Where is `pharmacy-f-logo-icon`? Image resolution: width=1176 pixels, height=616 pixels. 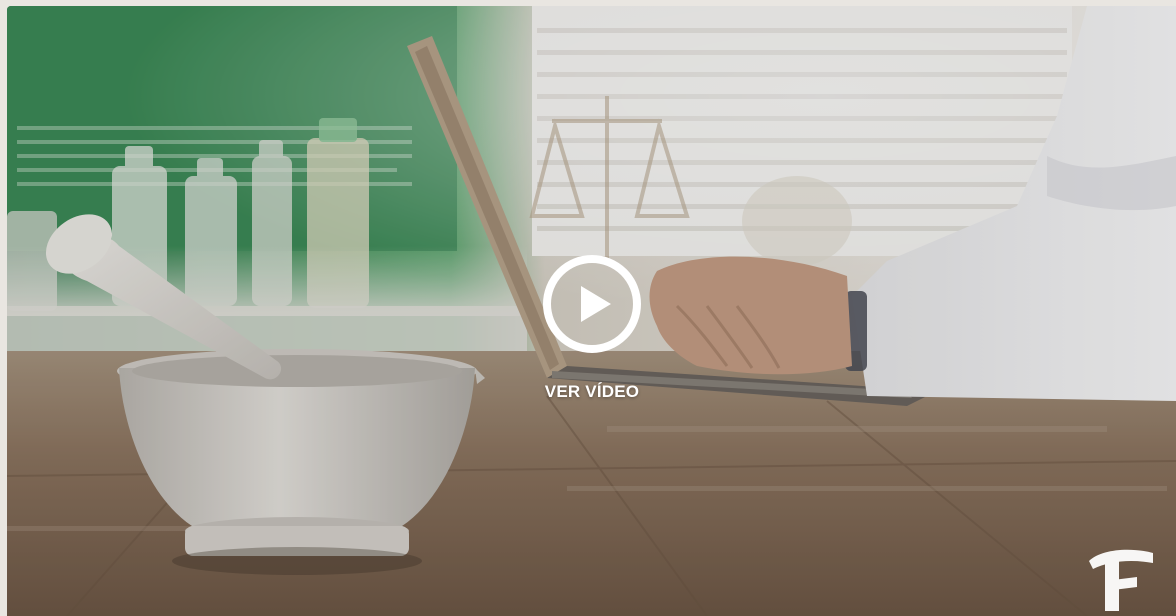
pharmacy-f-logo-icon is located at coordinates (1121, 580).